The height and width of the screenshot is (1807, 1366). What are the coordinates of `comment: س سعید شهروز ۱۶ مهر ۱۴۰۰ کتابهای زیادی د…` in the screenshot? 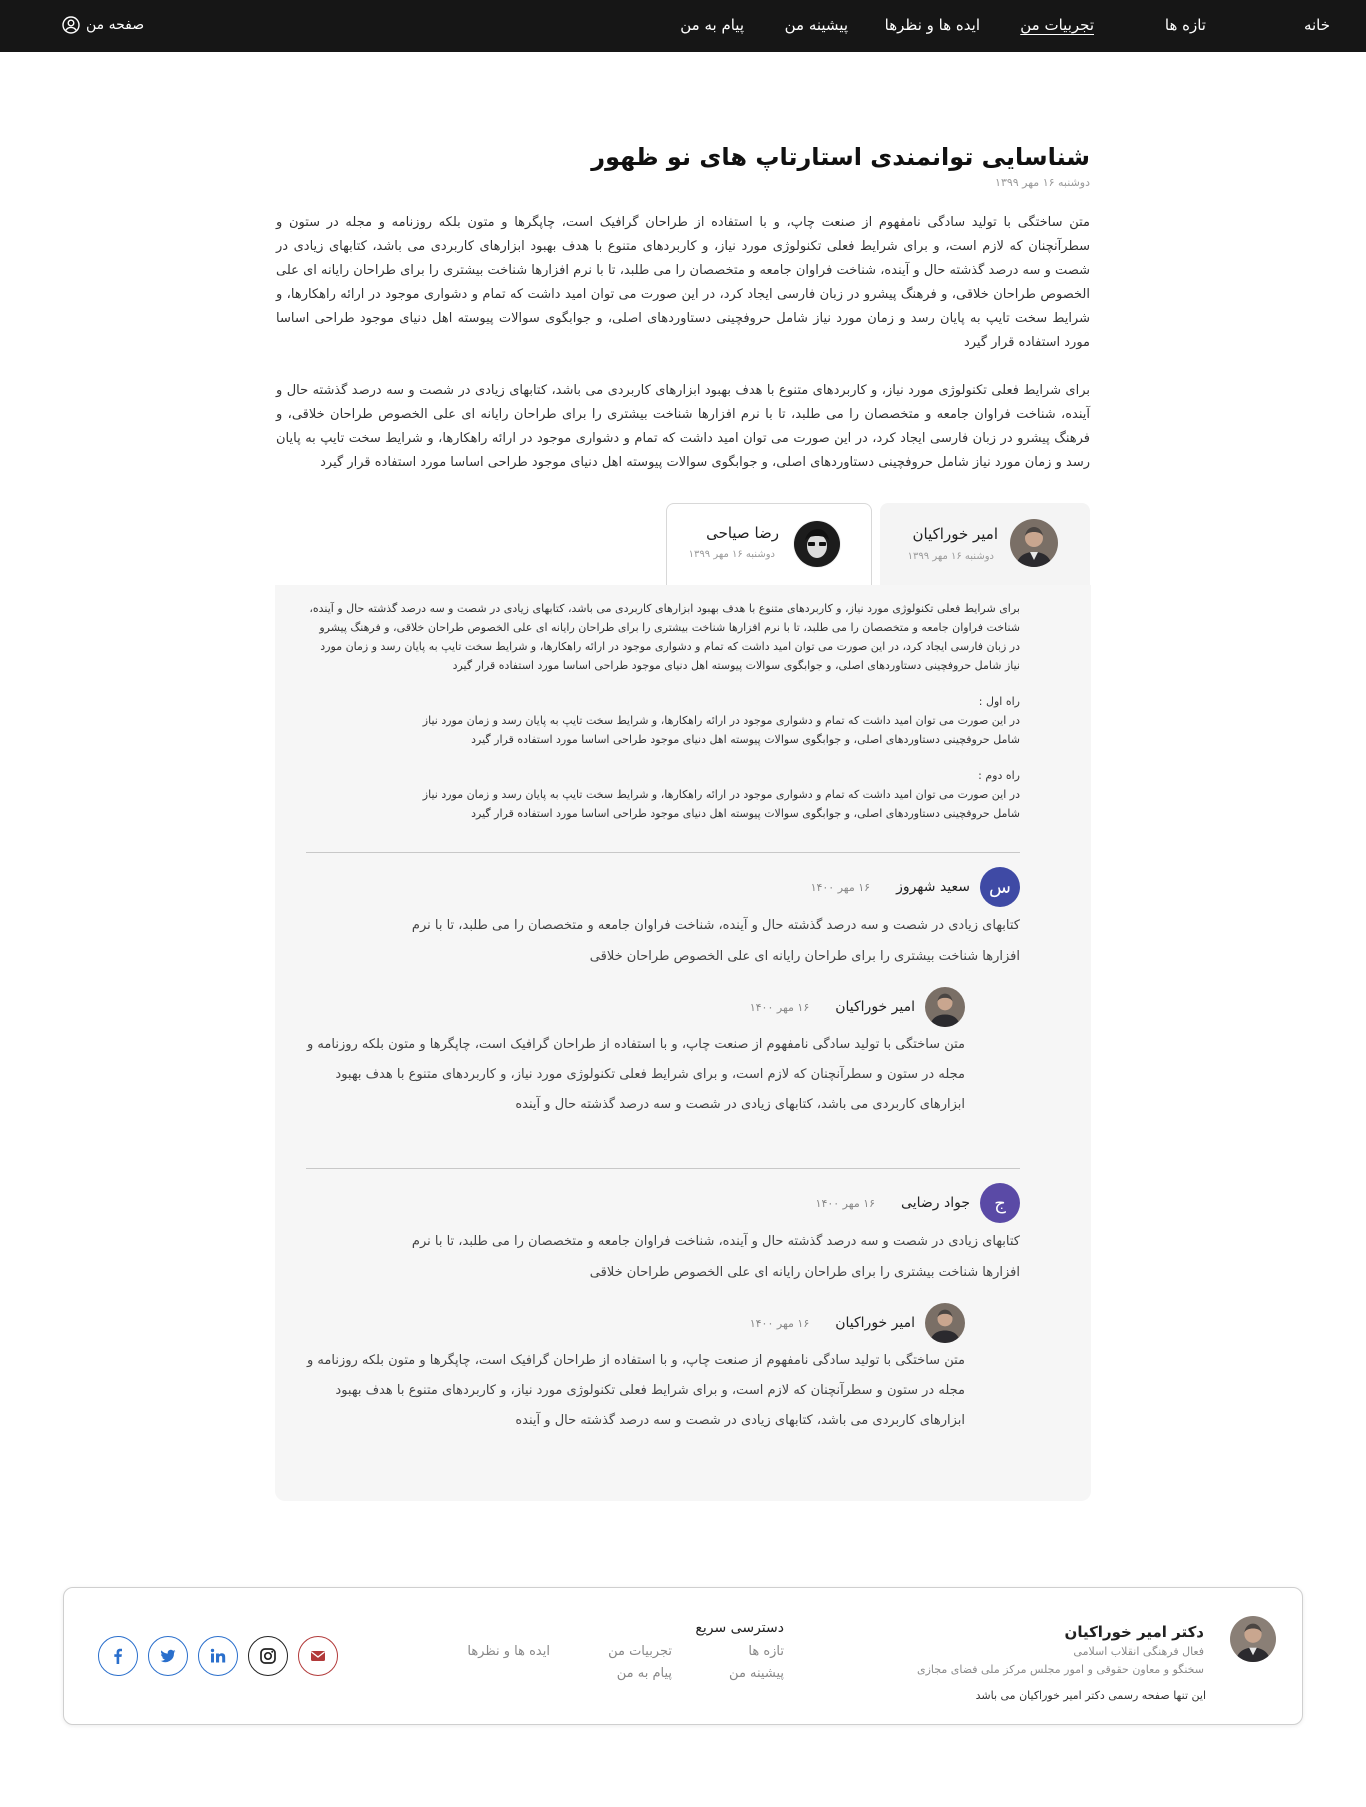 It's located at (663, 919).